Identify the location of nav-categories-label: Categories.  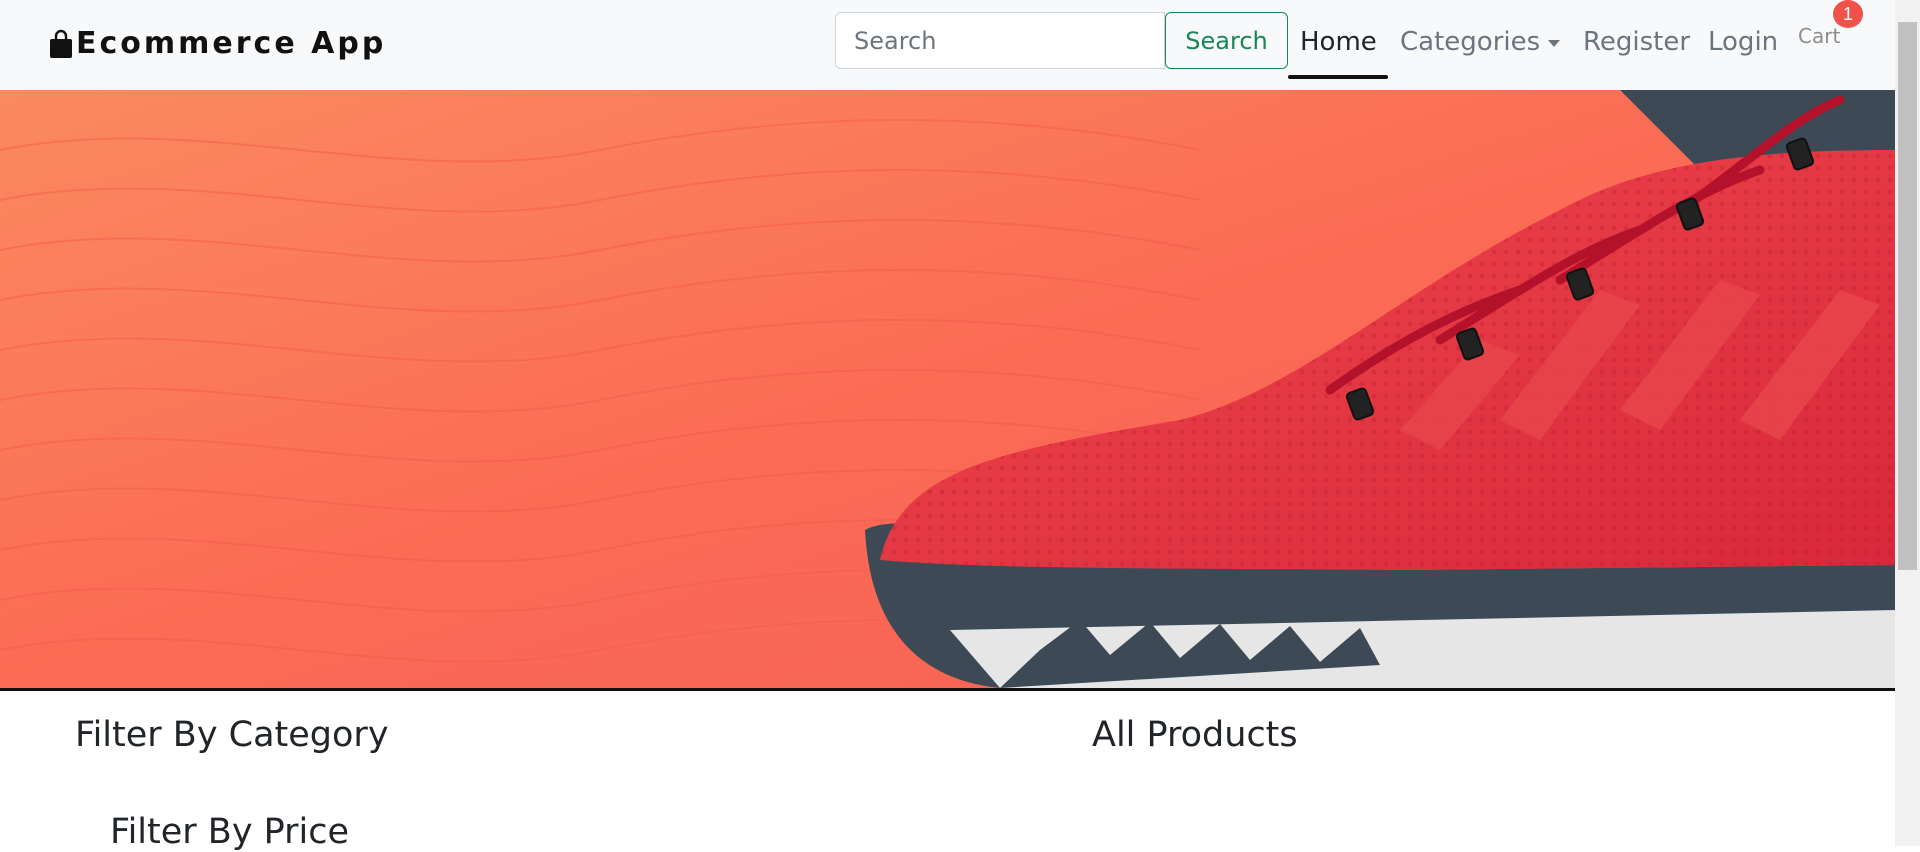
(1470, 42).